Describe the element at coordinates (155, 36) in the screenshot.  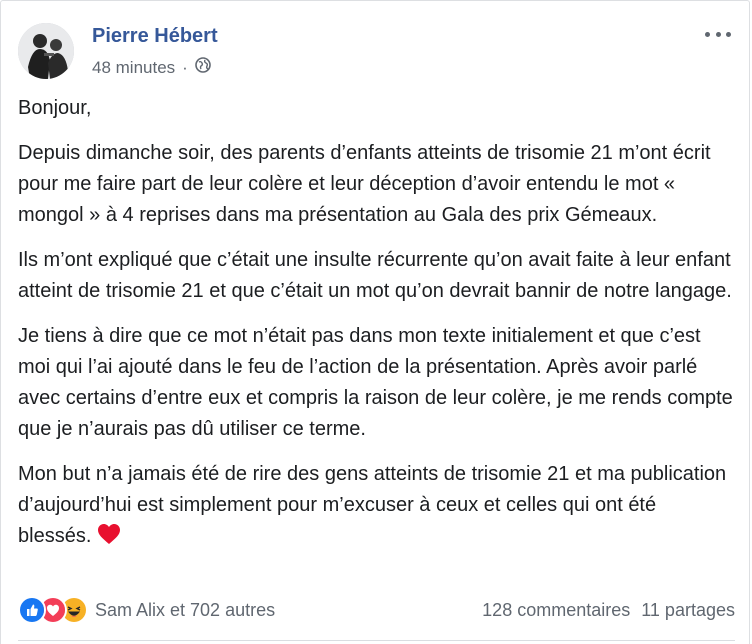
I see `author-name: Pierre Hébert` at that location.